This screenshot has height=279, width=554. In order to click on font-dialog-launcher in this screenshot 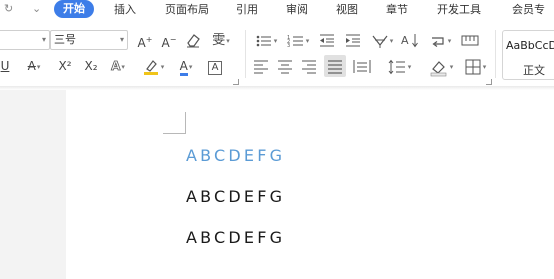, I will do `click(236, 82)`.